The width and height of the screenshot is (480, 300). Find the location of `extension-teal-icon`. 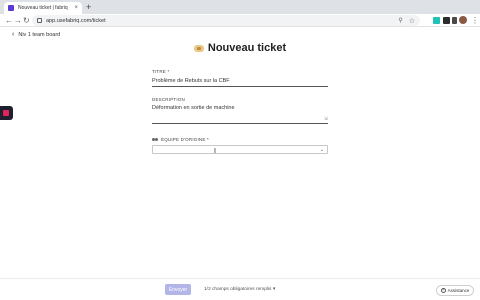

extension-teal-icon is located at coordinates (436, 20).